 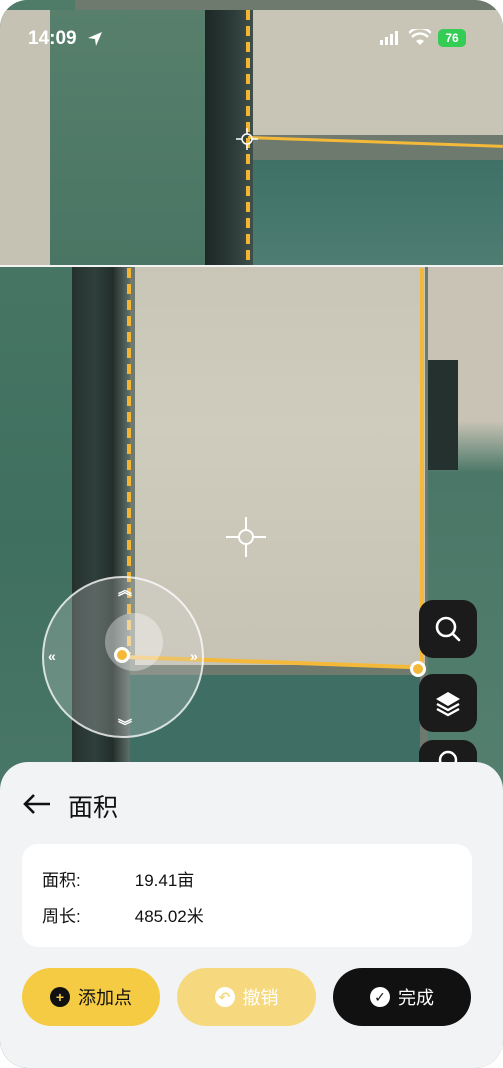 I want to click on status-time: 14:09, so click(x=52, y=38).